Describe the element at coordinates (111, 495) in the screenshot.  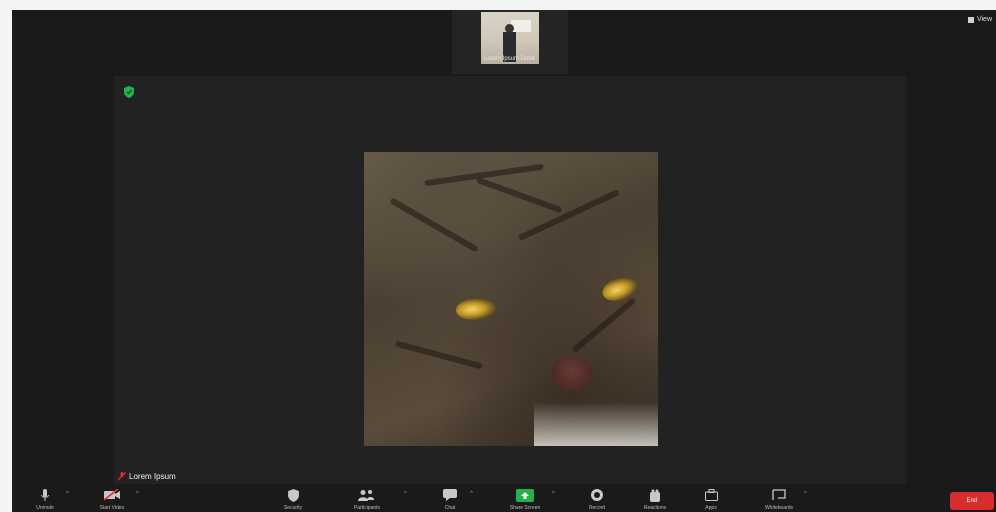
I see `video-off-icon` at that location.